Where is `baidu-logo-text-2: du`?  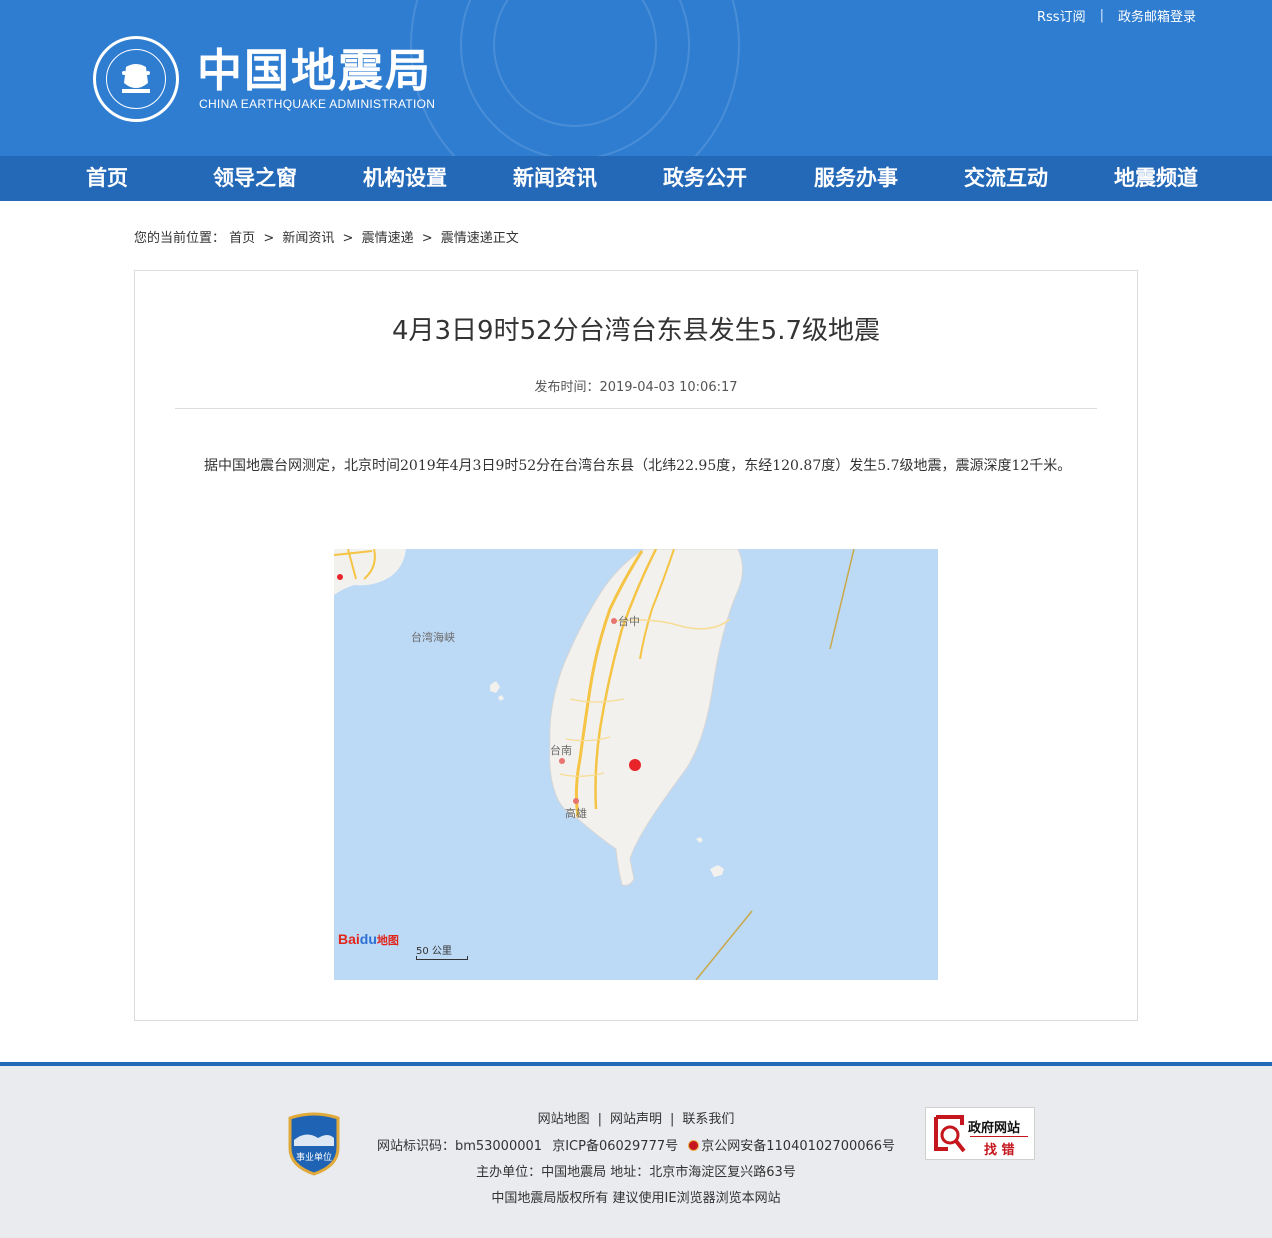
baidu-logo-text-2: du is located at coordinates (368, 939).